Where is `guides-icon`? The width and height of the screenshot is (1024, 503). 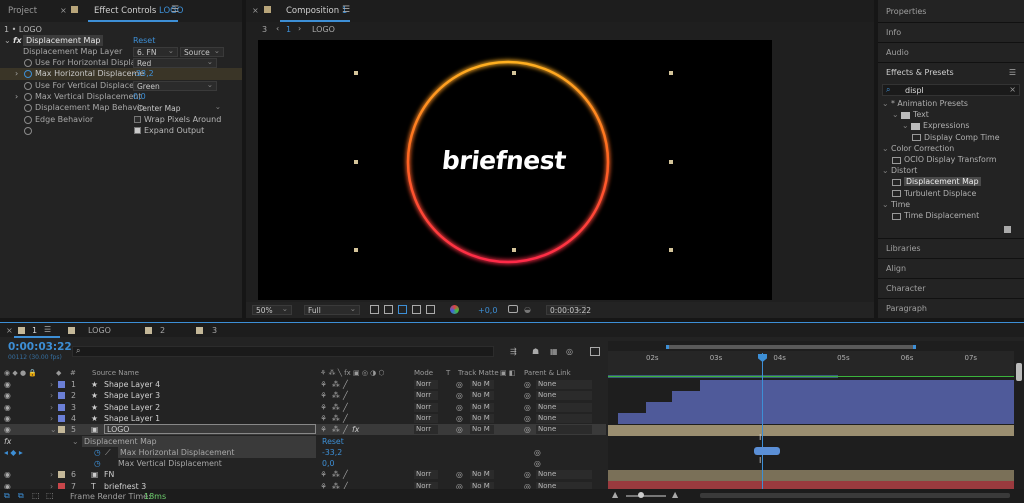 guides-icon is located at coordinates (416, 309).